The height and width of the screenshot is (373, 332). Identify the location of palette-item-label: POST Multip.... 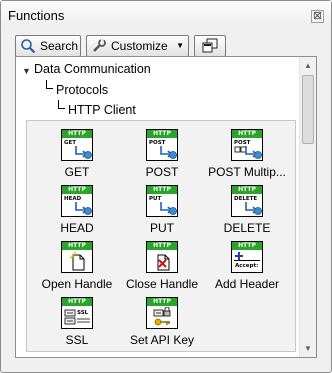
(247, 172).